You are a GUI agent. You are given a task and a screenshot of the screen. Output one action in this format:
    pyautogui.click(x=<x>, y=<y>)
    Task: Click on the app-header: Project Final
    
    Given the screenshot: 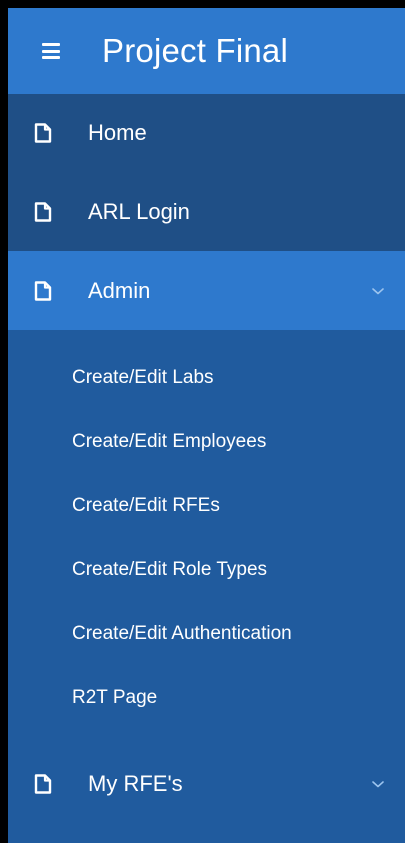 What is the action you would take?
    pyautogui.click(x=206, y=51)
    